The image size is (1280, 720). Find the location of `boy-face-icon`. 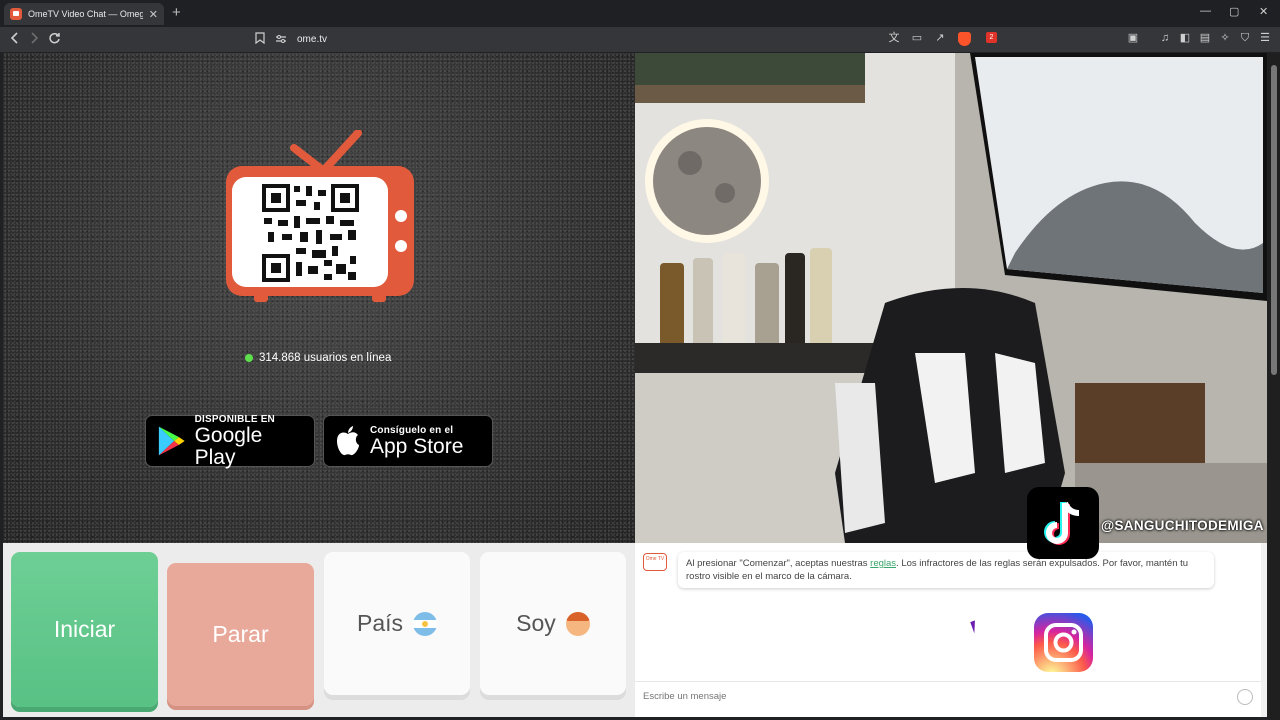

boy-face-icon is located at coordinates (577, 623).